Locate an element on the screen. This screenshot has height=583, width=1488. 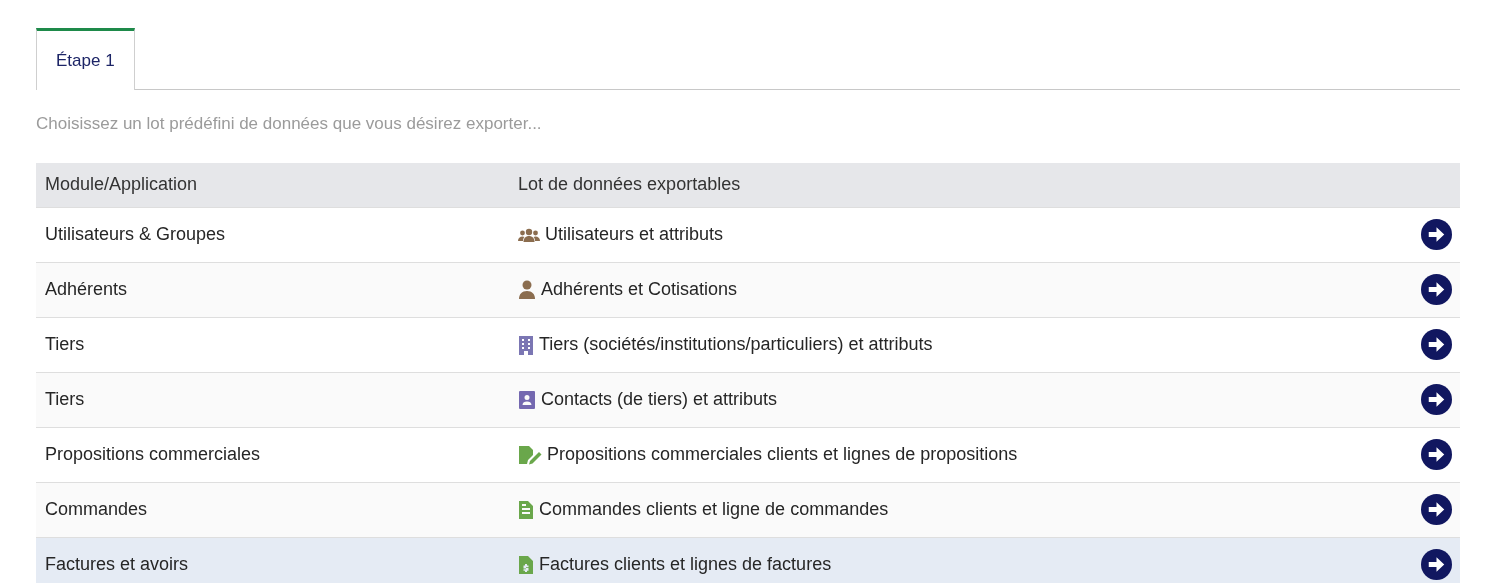
building-icon is located at coordinates (526, 344).